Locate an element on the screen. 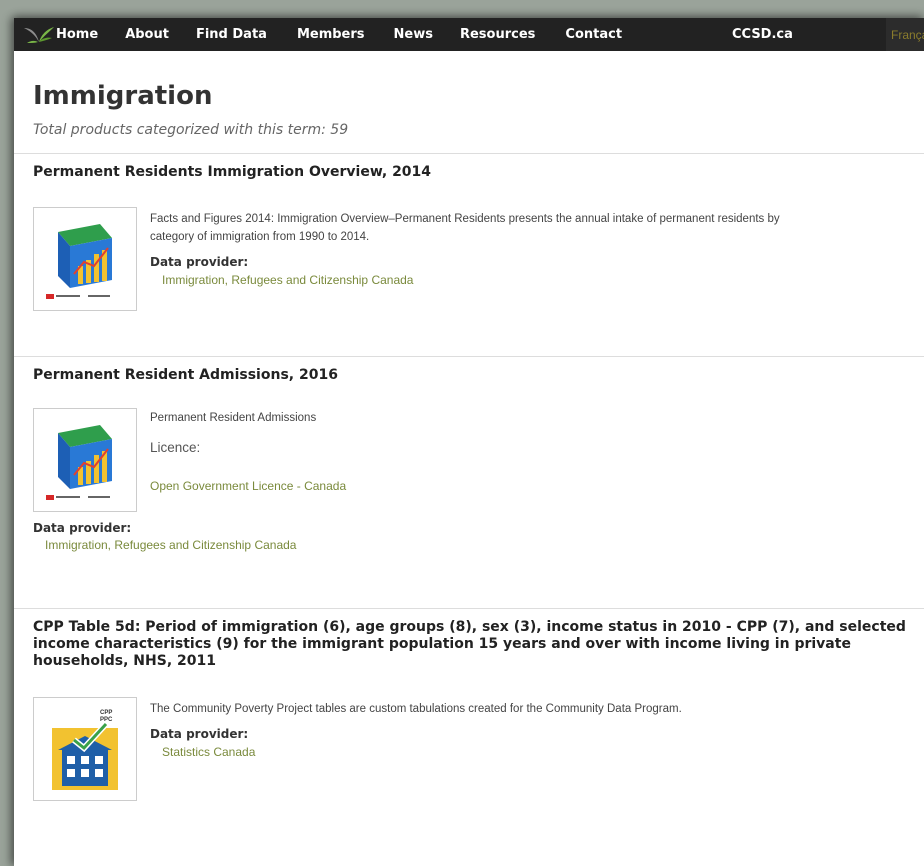 This screenshot has width=924, height=866. nav-ccsd-link: CCSD.ca is located at coordinates (762, 34).